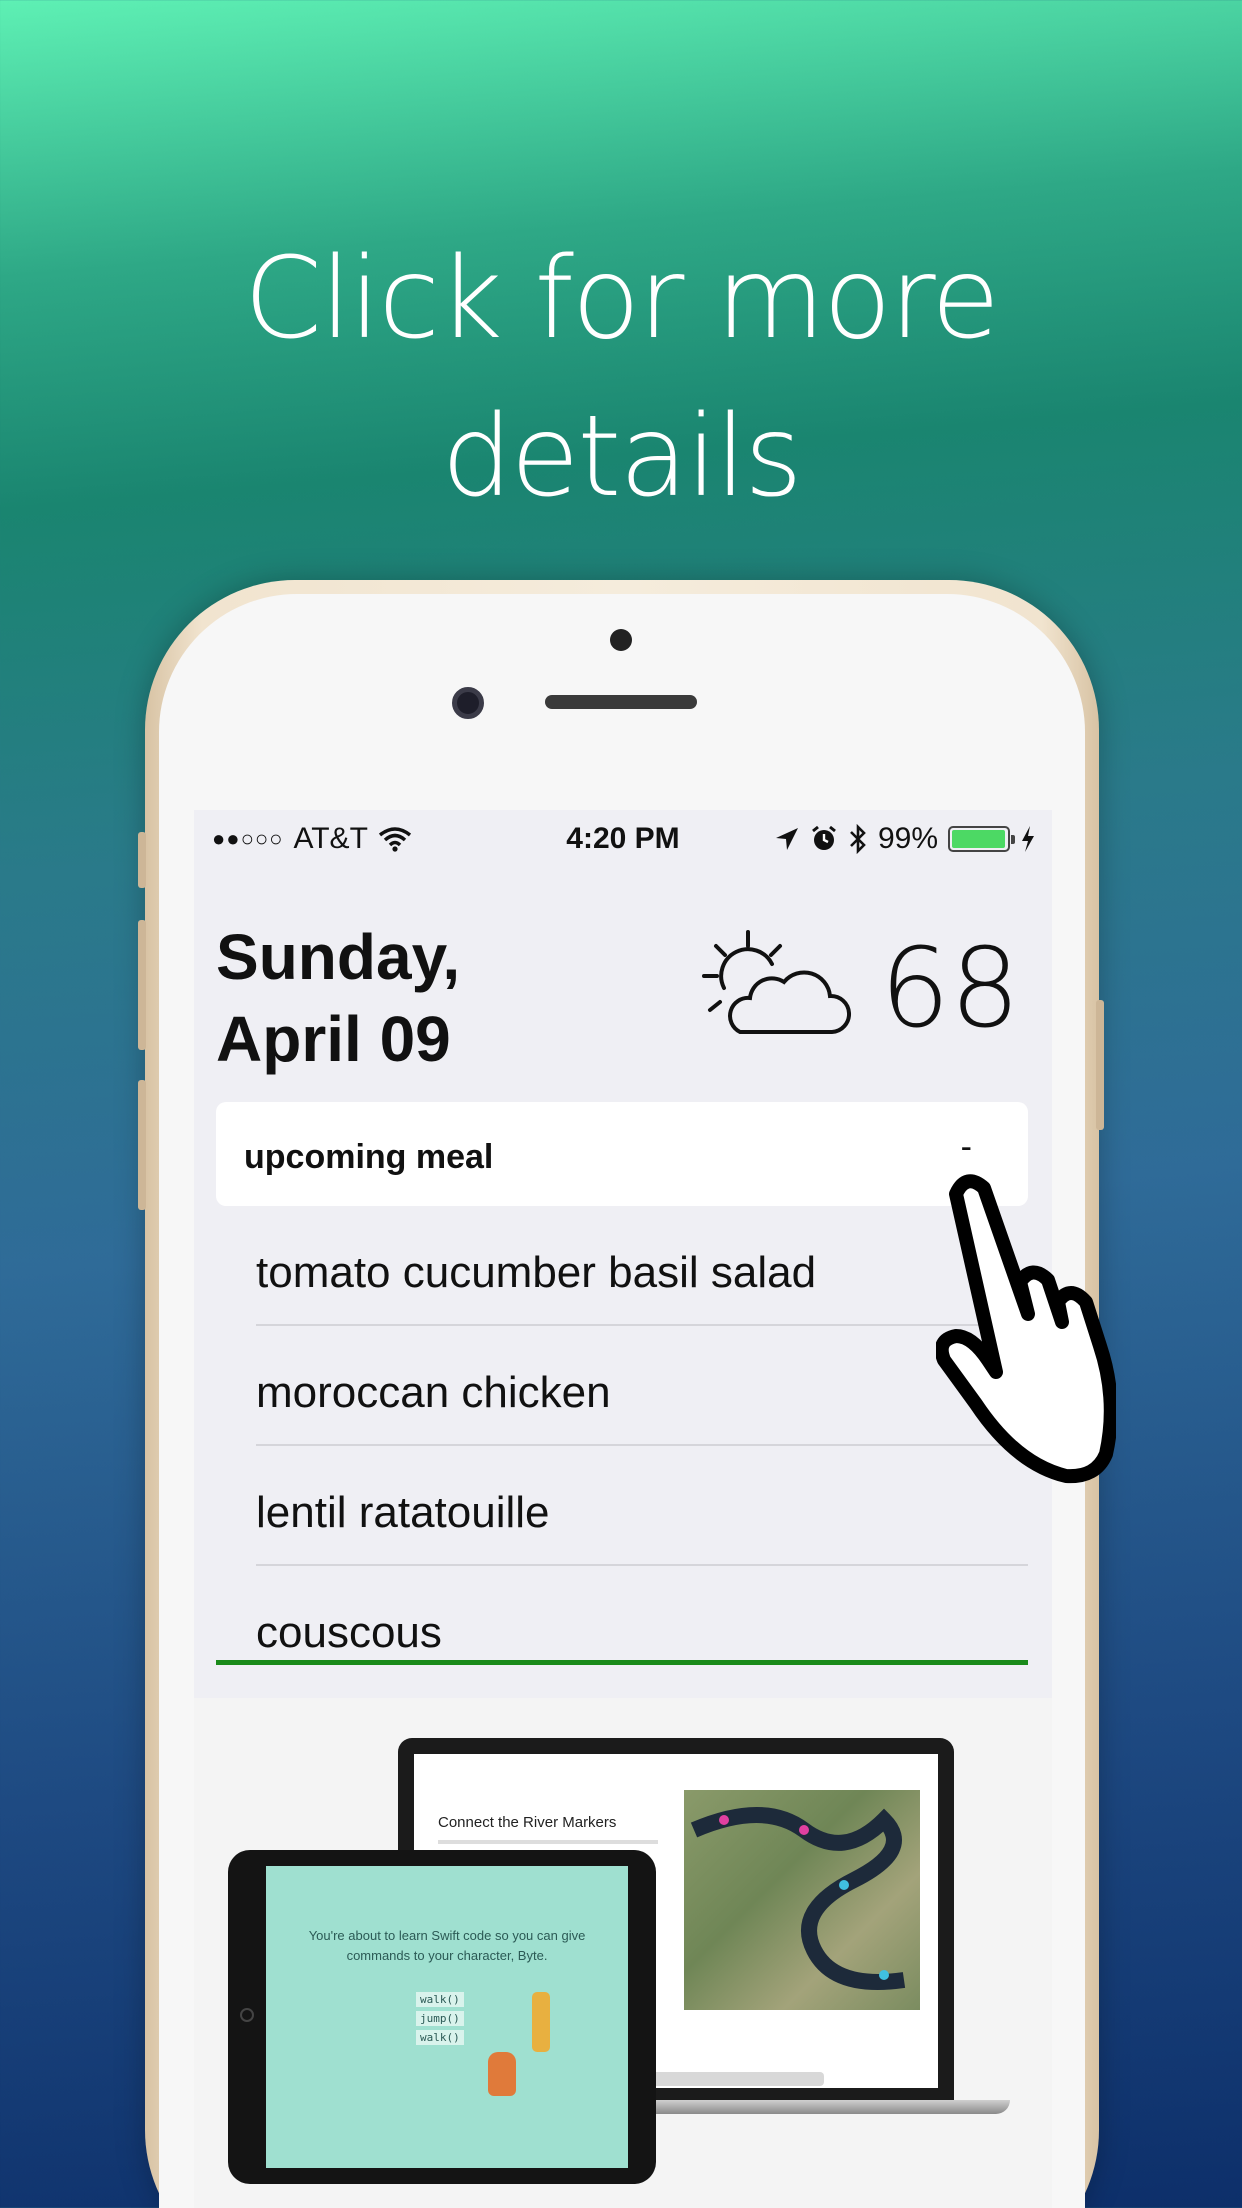  What do you see at coordinates (786, 839) in the screenshot?
I see `location-arrow-icon` at bounding box center [786, 839].